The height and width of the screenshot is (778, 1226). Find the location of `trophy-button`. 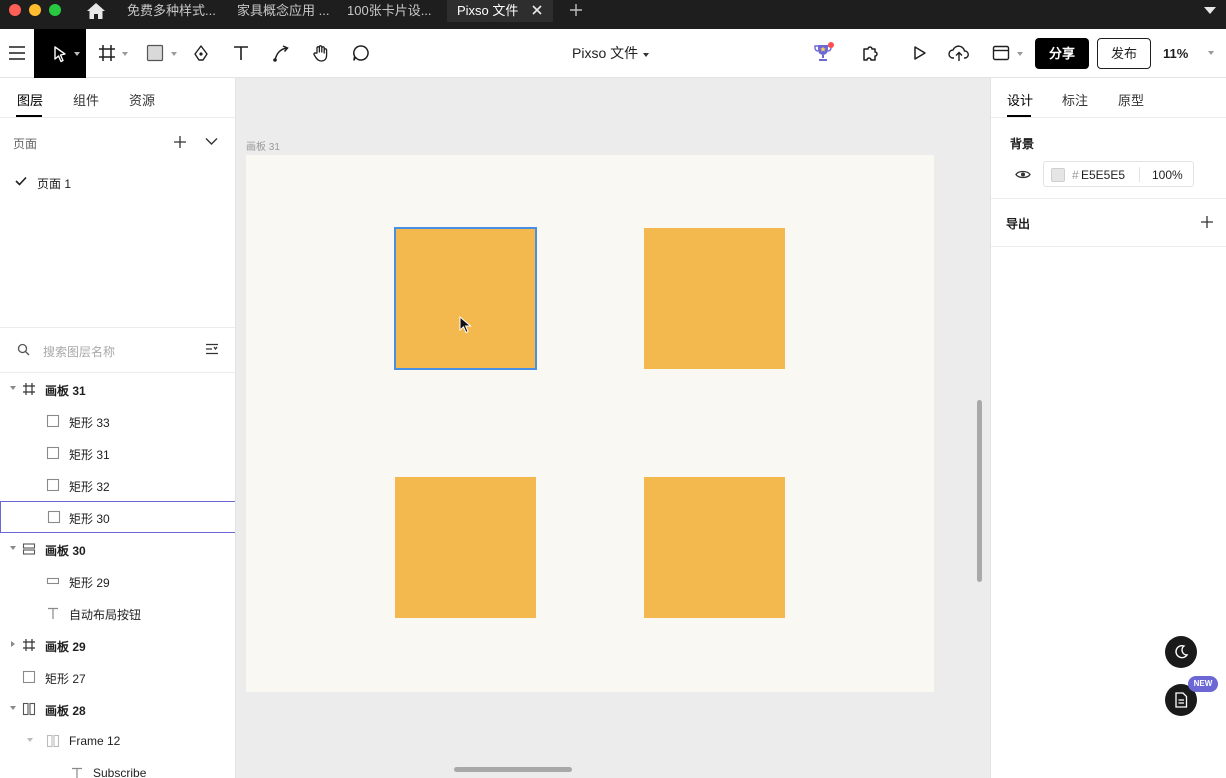

trophy-button is located at coordinates (823, 53).